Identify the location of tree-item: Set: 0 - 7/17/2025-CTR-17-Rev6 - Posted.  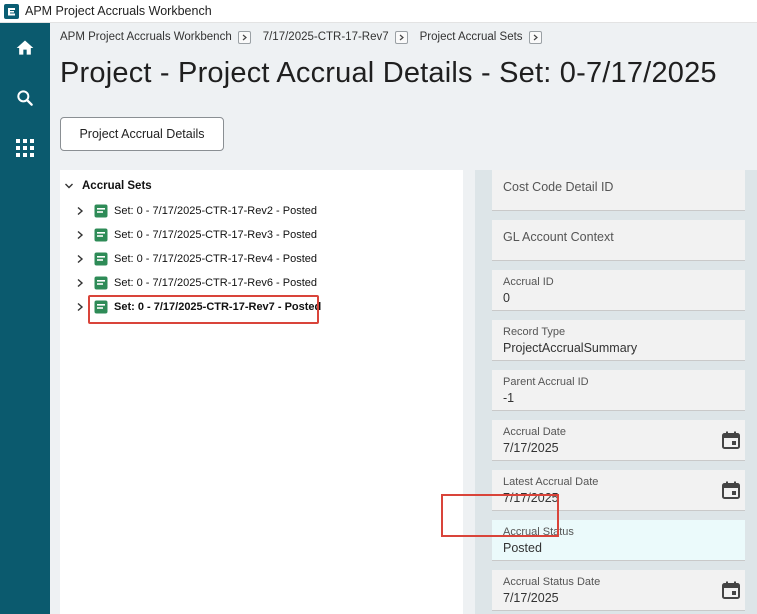
(196, 283).